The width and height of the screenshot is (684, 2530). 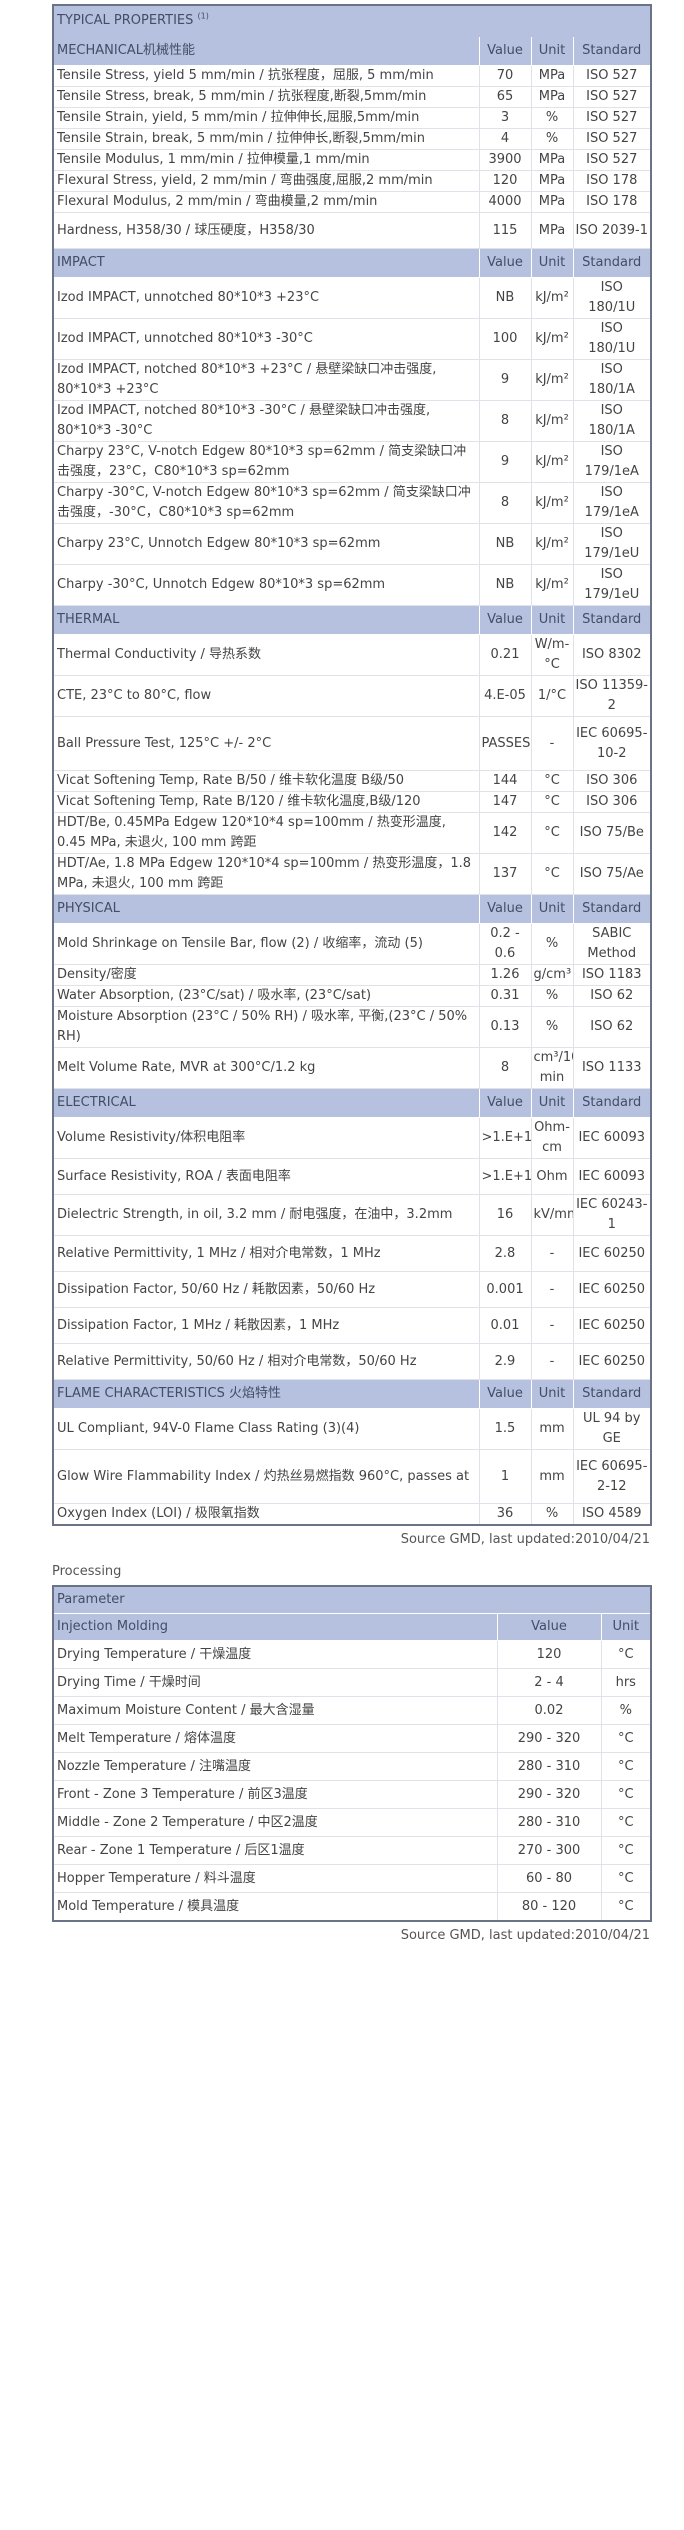 I want to click on section-header-row: THERMAL Value Unit Standard, so click(x=352, y=620).